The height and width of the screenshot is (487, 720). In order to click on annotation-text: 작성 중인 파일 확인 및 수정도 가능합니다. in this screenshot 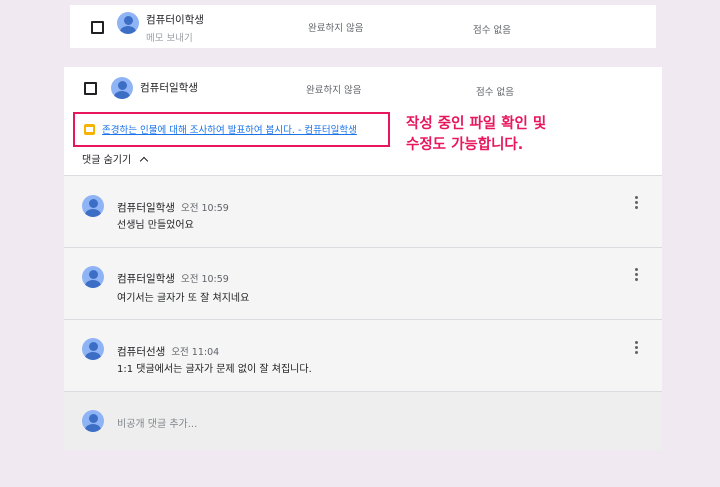, I will do `click(476, 135)`.